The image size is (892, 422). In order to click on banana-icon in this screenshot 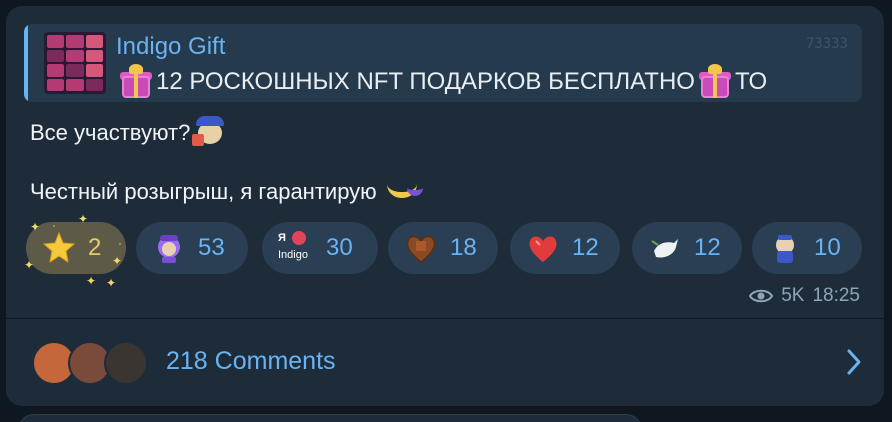, I will do `click(405, 192)`.